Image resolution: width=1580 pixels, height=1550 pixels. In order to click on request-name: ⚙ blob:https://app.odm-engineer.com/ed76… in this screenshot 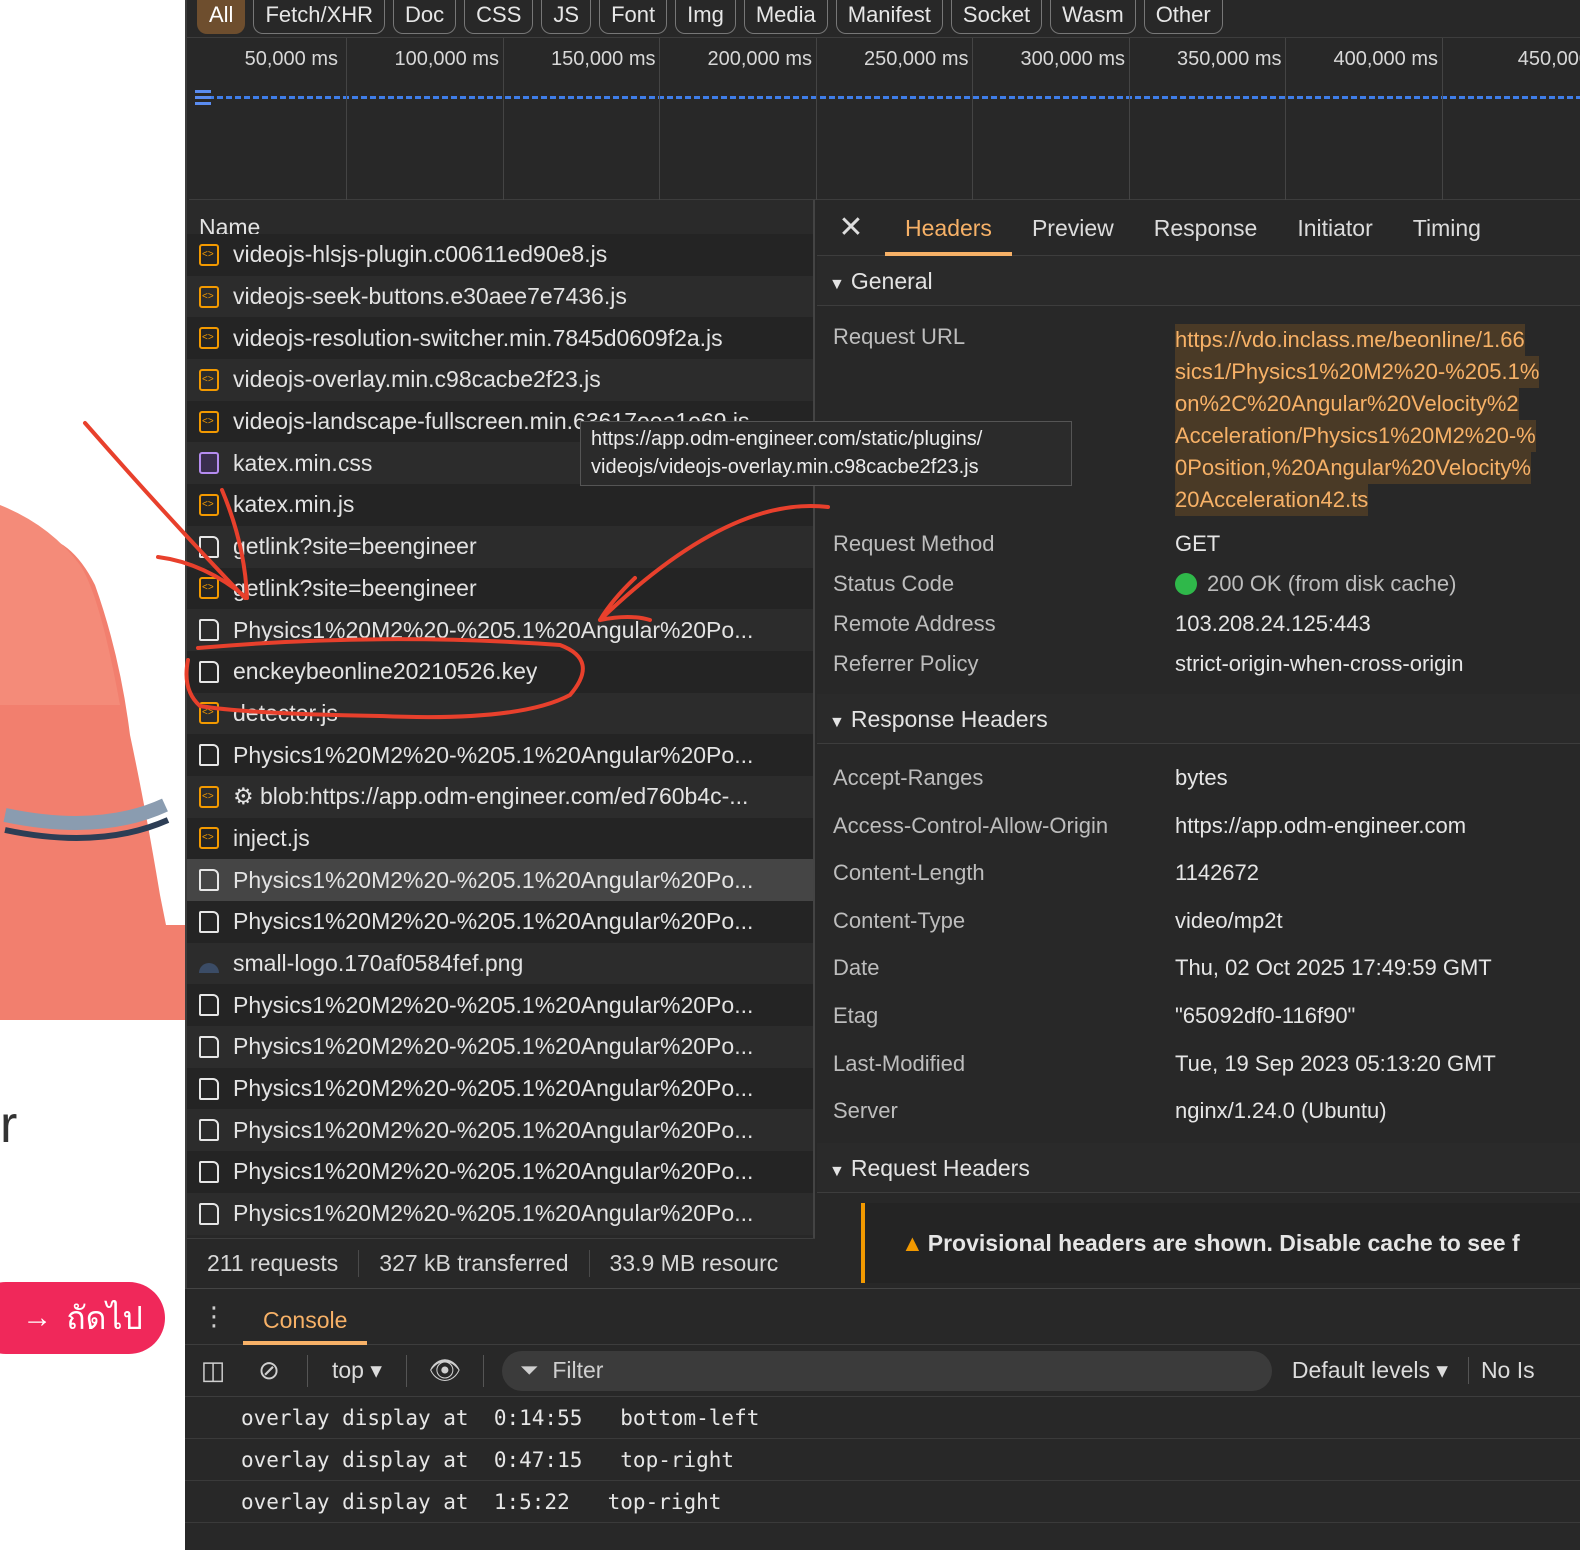, I will do `click(491, 796)`.